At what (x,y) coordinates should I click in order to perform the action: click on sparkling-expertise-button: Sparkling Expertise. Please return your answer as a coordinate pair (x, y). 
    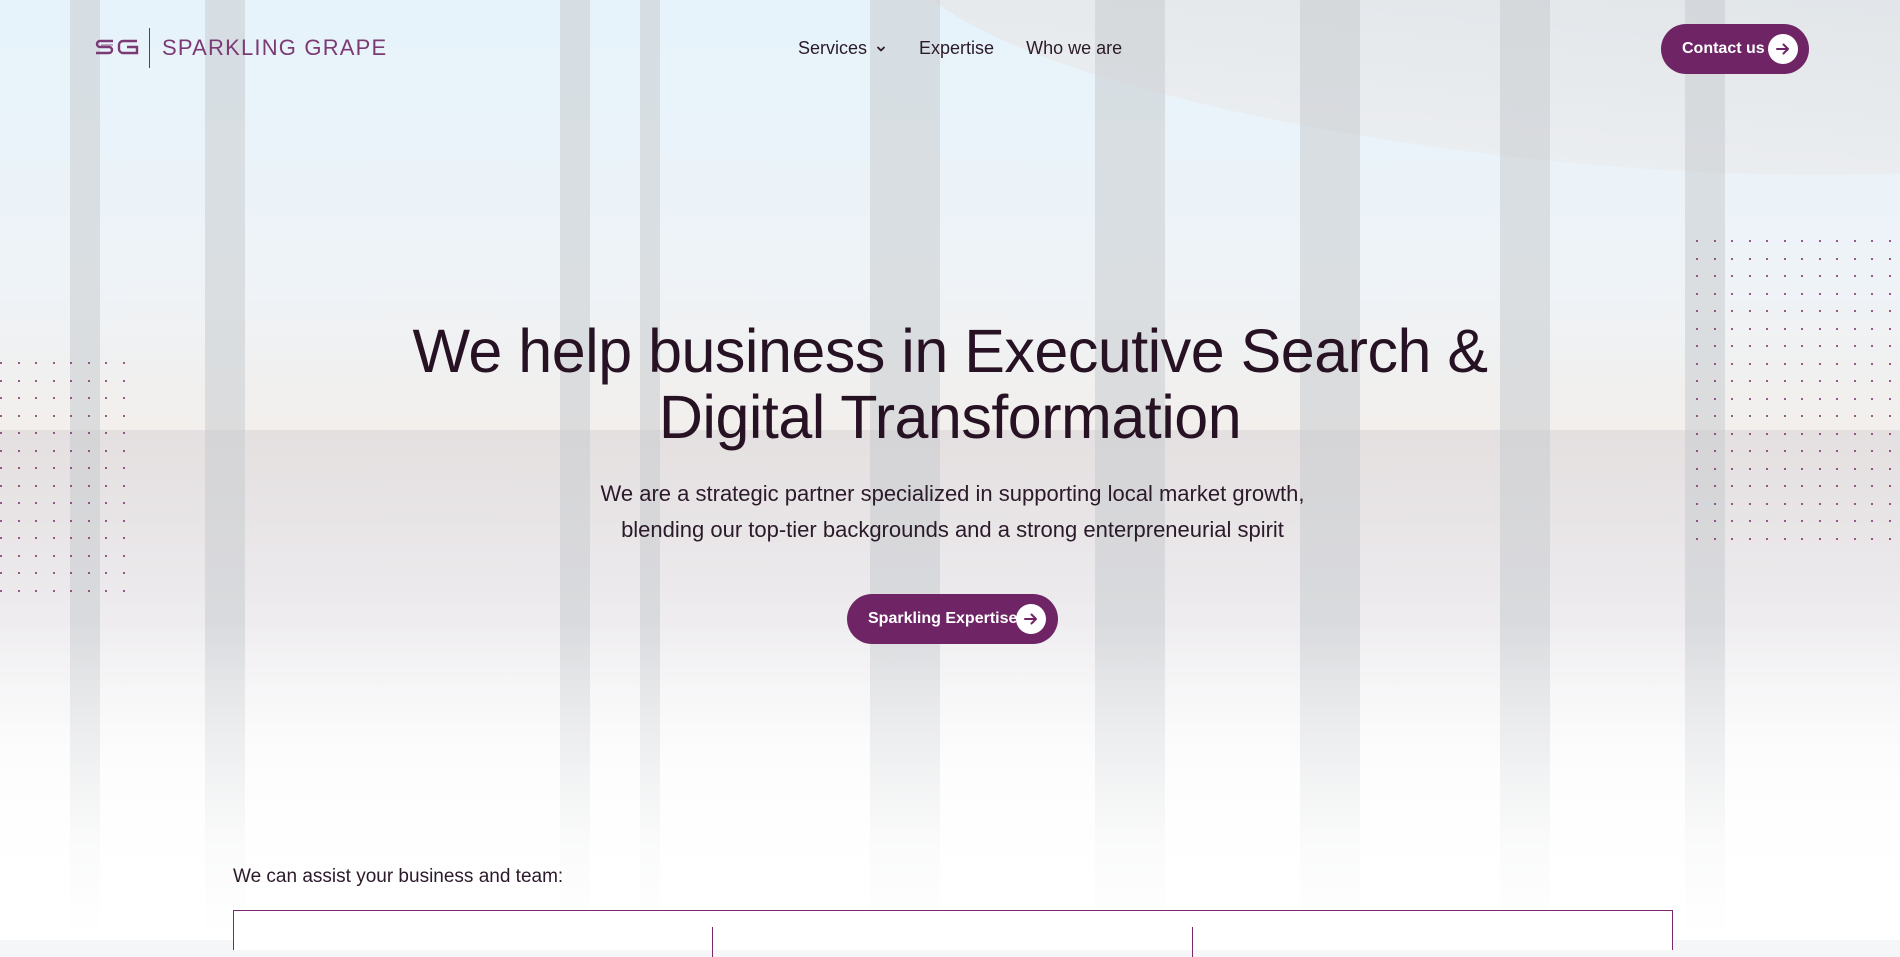
    Looking at the image, I should click on (952, 619).